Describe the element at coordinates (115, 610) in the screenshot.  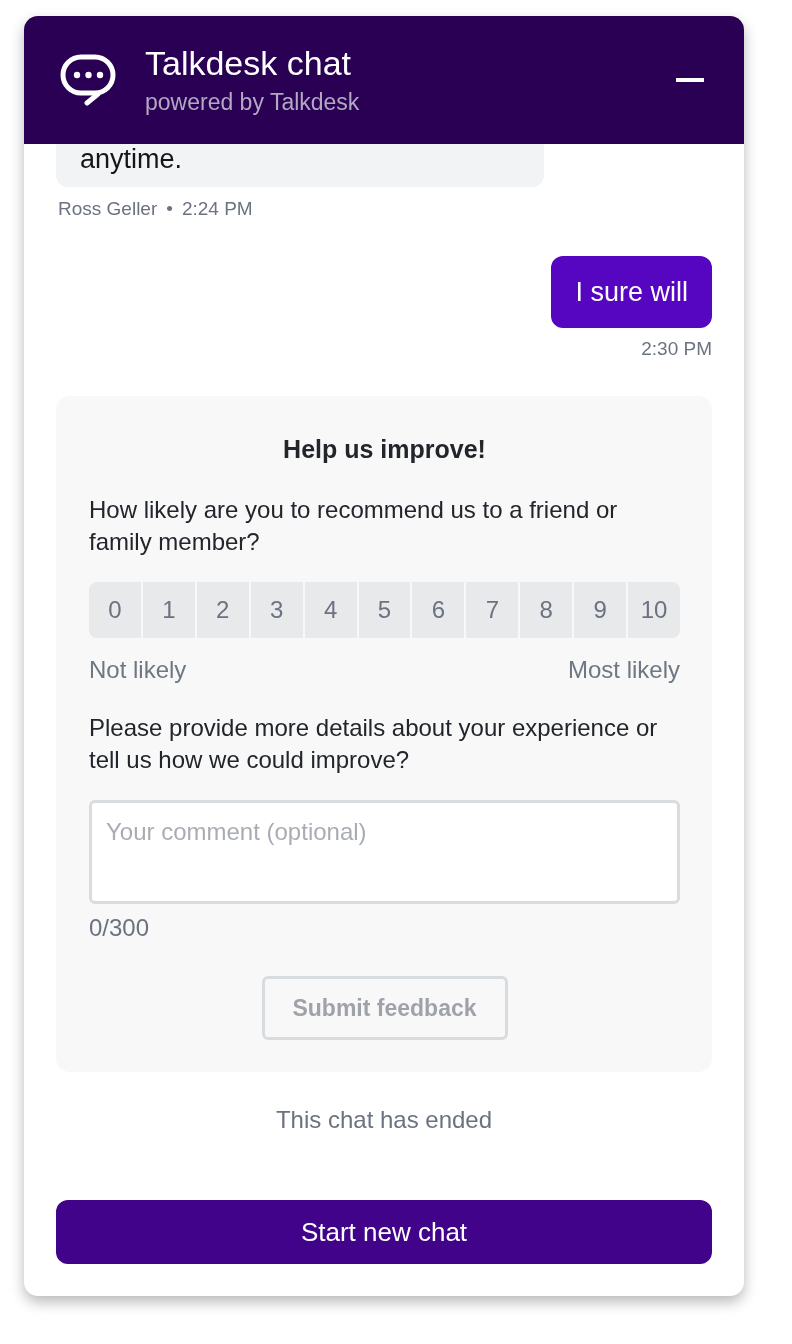
I see `score-option: 0` at that location.